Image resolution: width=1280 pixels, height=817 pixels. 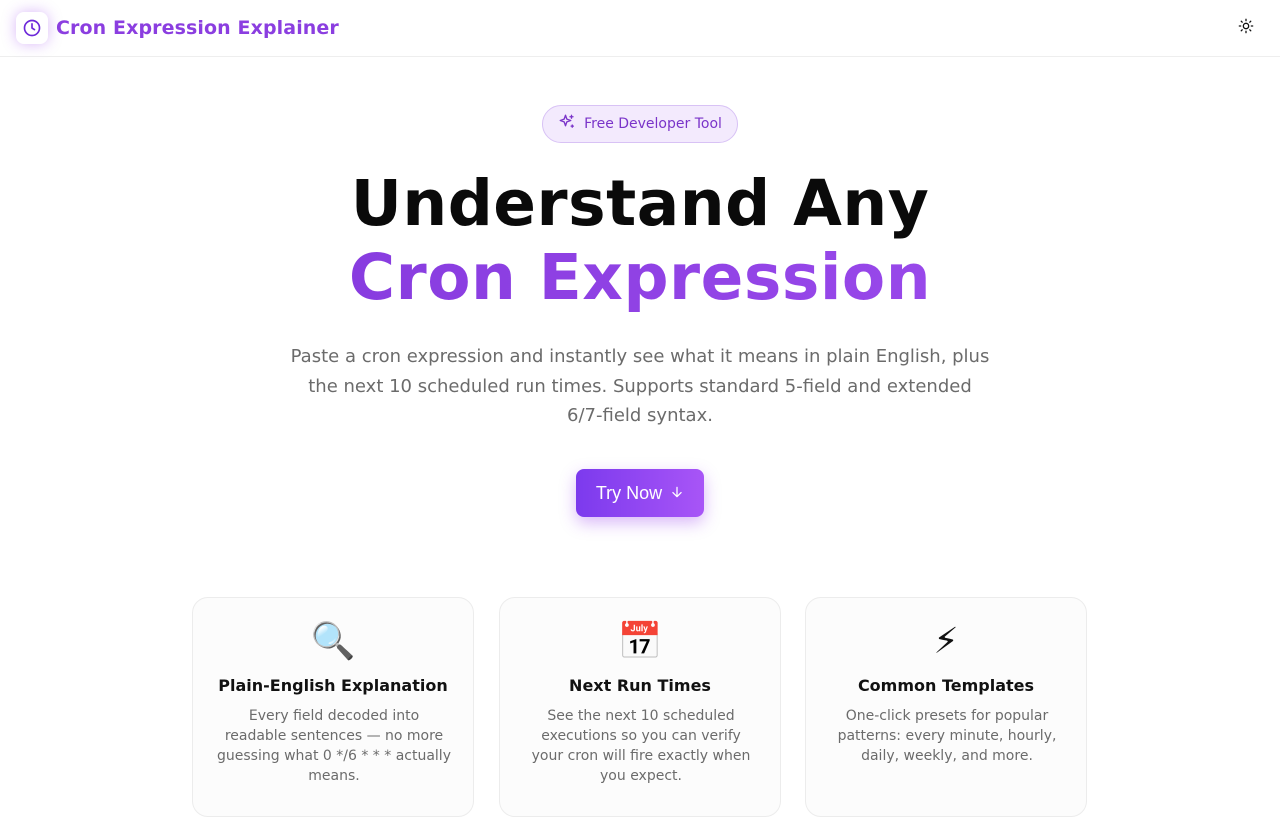 I want to click on free-tool-badge: Free Developer Tool, so click(x=640, y=124).